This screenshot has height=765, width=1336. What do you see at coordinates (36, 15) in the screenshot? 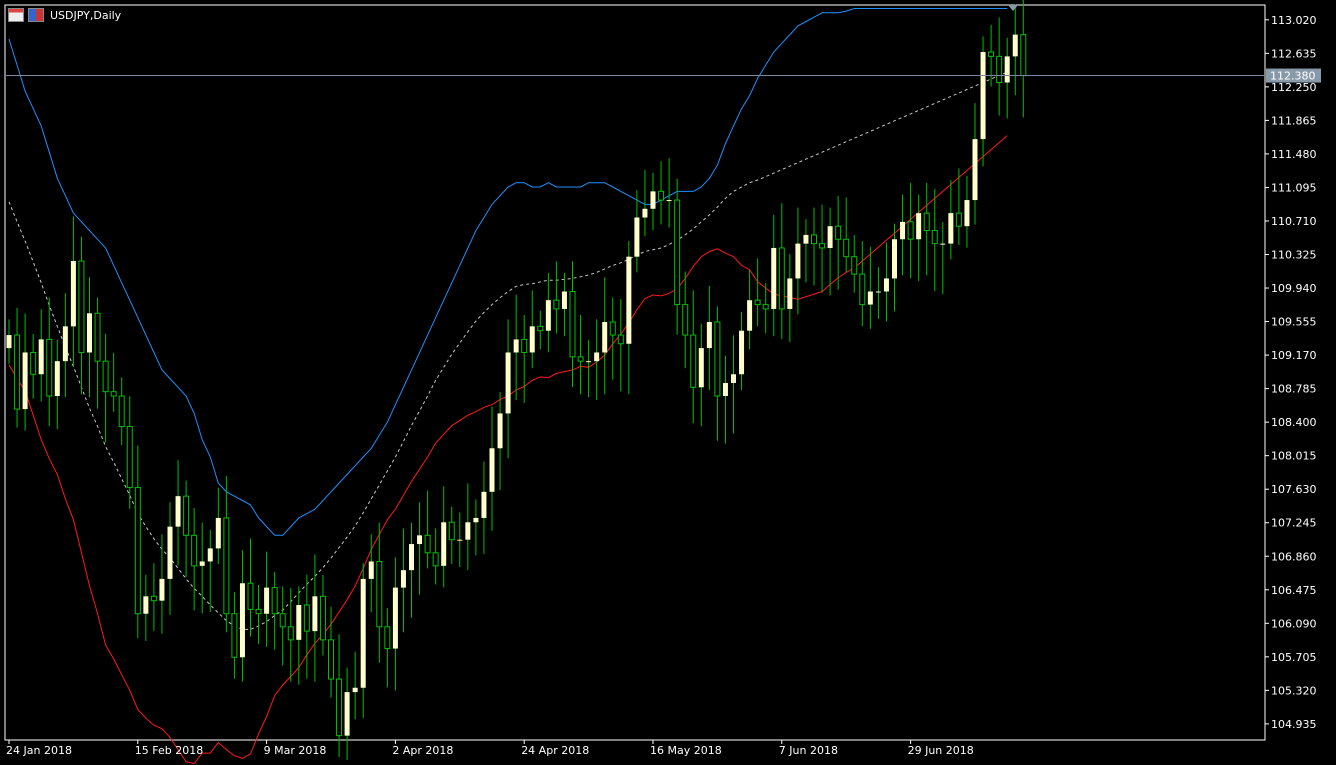
I see `symbol-icon` at bounding box center [36, 15].